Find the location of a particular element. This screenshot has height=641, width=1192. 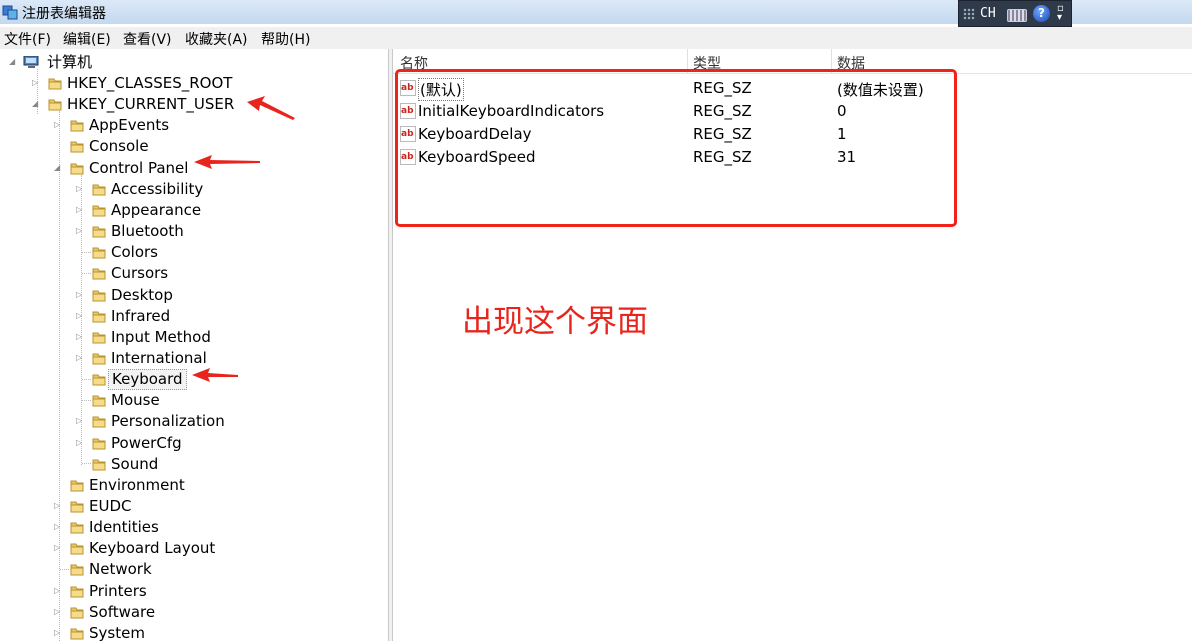

keyboard-icon is located at coordinates (1017, 15).